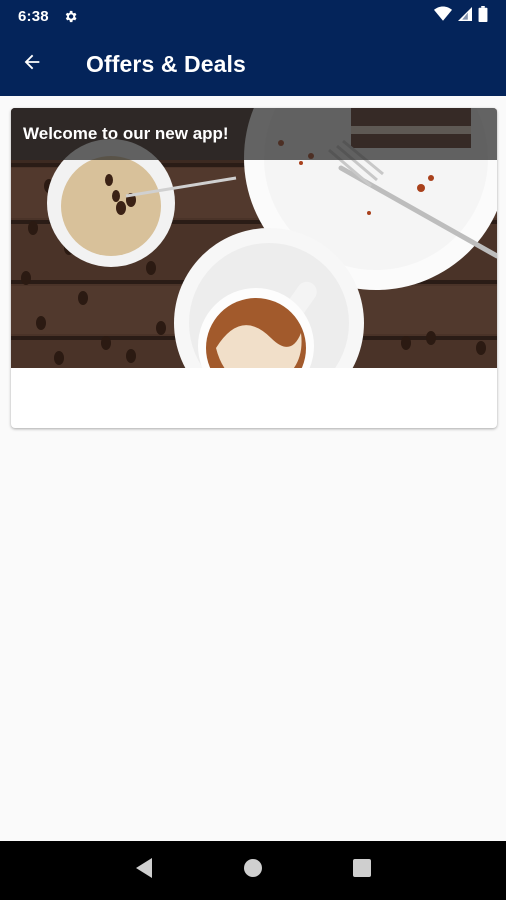 This screenshot has width=506, height=900. Describe the element at coordinates (465, 16) in the screenshot. I see `cell-signal-icon` at that location.